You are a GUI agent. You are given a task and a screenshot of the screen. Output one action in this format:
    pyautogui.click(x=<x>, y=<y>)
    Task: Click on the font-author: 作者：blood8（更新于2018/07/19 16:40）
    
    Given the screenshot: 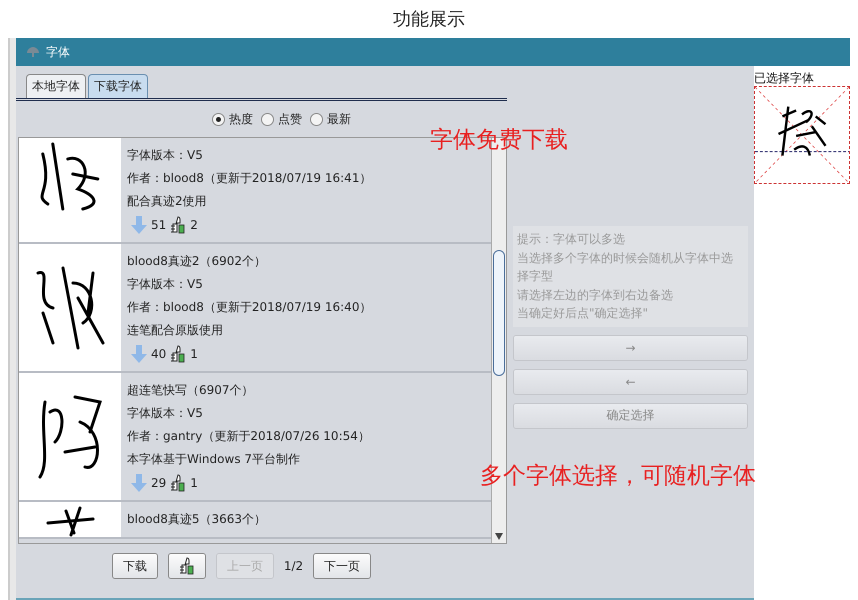 What is the action you would take?
    pyautogui.click(x=249, y=307)
    